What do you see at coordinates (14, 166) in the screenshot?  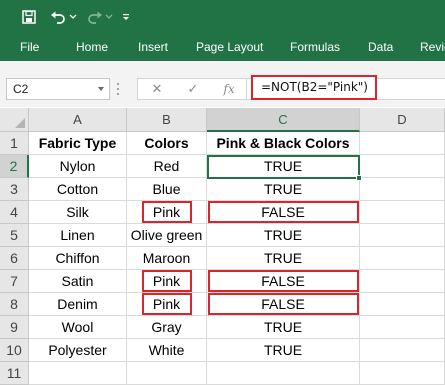 I see `row-header-2: 2` at bounding box center [14, 166].